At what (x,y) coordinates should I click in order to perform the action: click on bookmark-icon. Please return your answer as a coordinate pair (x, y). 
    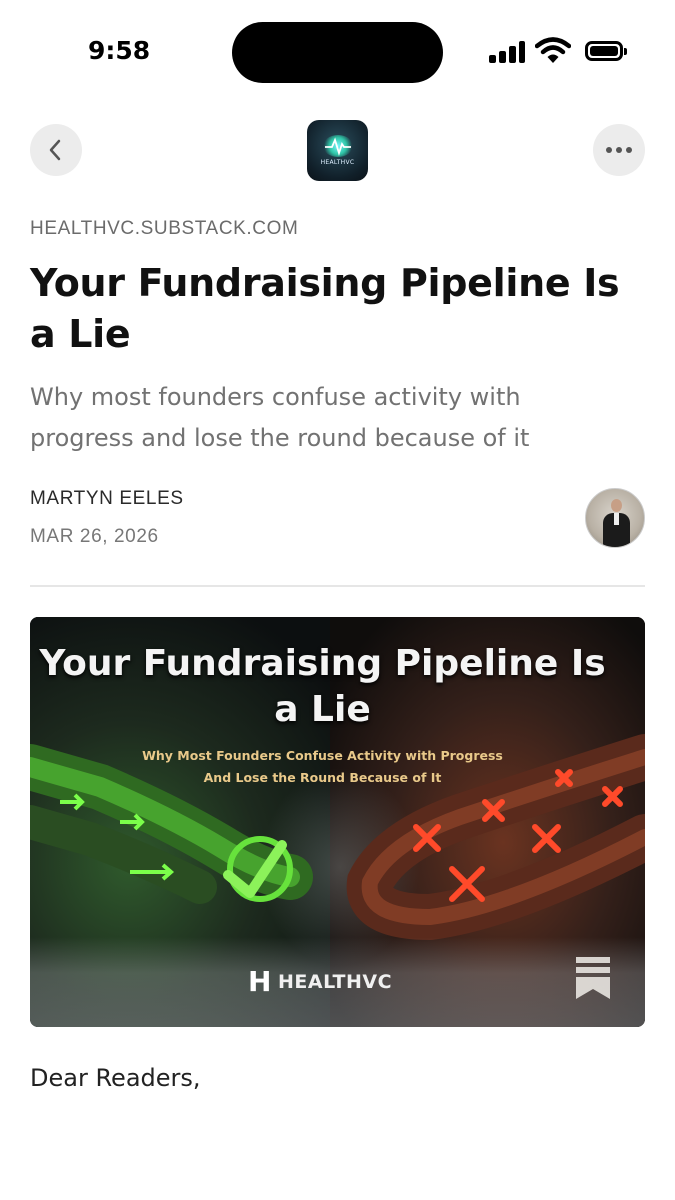
    Looking at the image, I should click on (593, 978).